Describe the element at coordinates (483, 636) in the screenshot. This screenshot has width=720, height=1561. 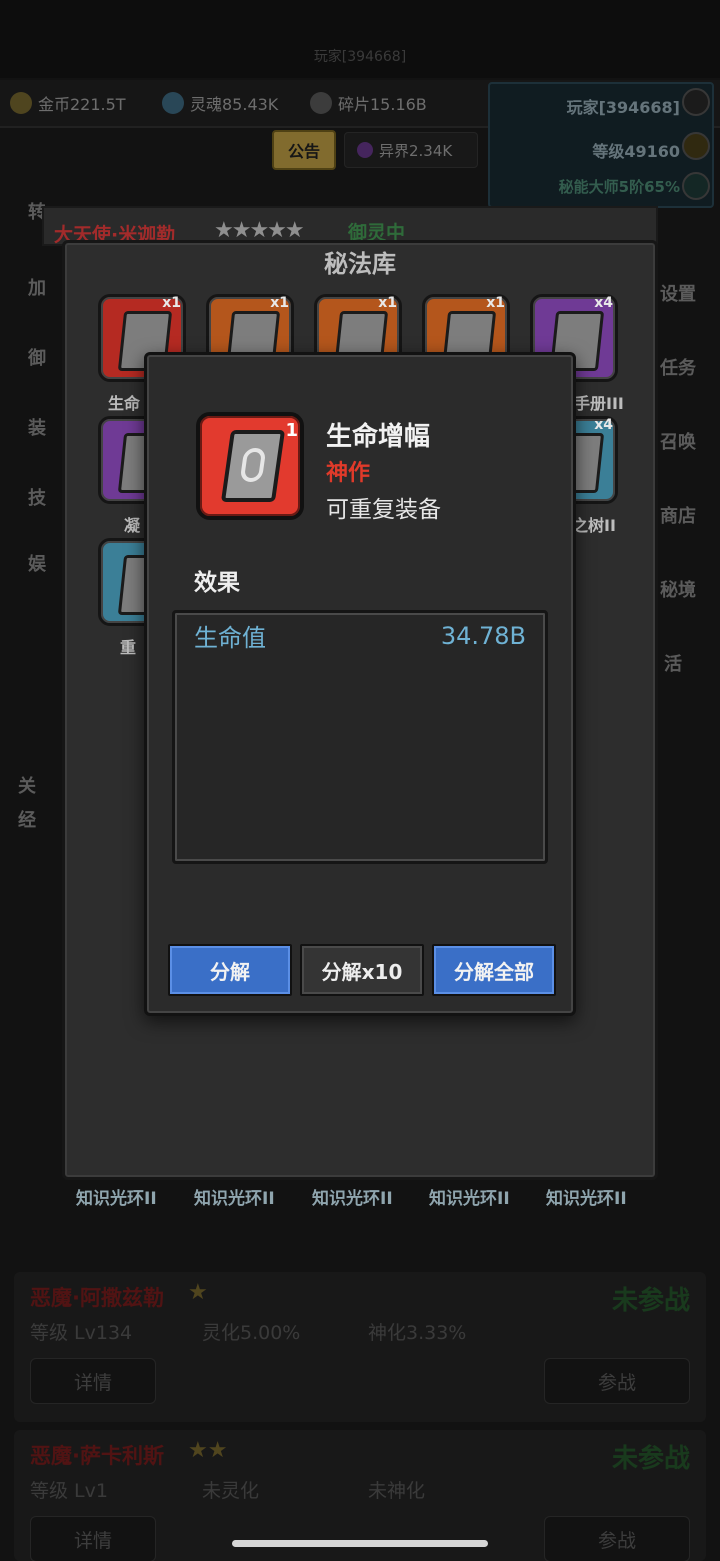
I see `stat-value: 34.78B` at that location.